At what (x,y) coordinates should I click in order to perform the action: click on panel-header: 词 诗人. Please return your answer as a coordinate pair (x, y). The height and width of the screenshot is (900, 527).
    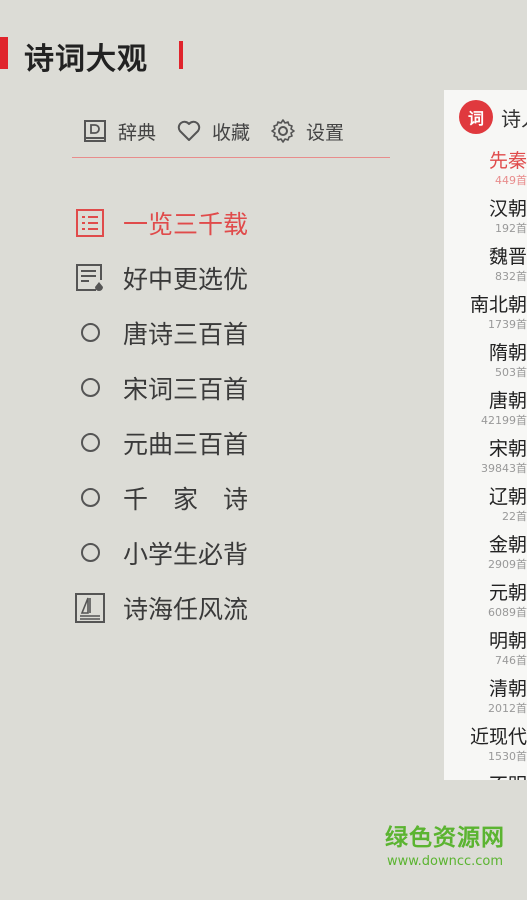
    Looking at the image, I should click on (493, 117).